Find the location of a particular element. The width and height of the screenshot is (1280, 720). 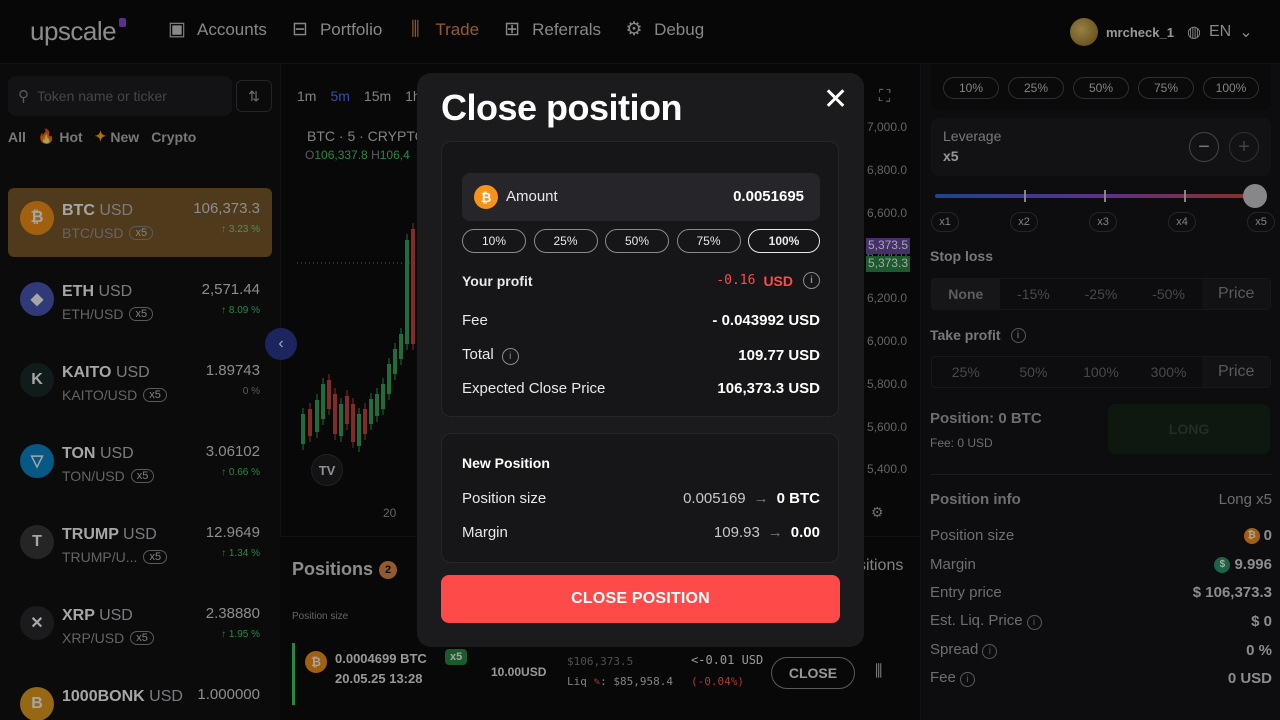

pos-size-to: 0 BTC is located at coordinates (798, 498).